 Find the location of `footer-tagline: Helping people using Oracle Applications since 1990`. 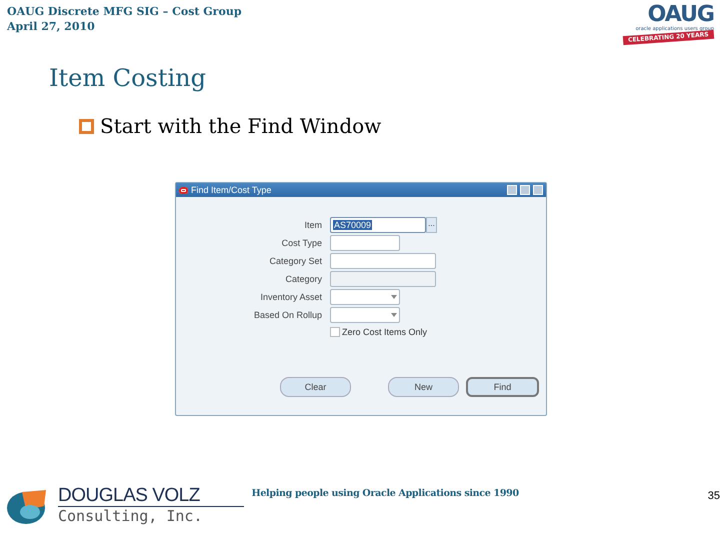

footer-tagline: Helping people using Oracle Applications since 1990 is located at coordinates (386, 493).